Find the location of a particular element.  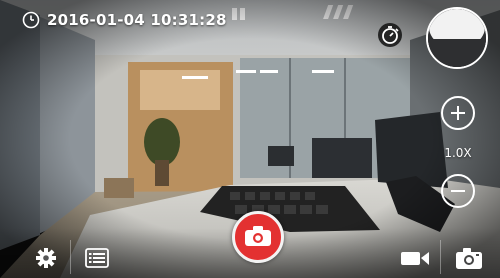

video-mode-button is located at coordinates (415, 258).